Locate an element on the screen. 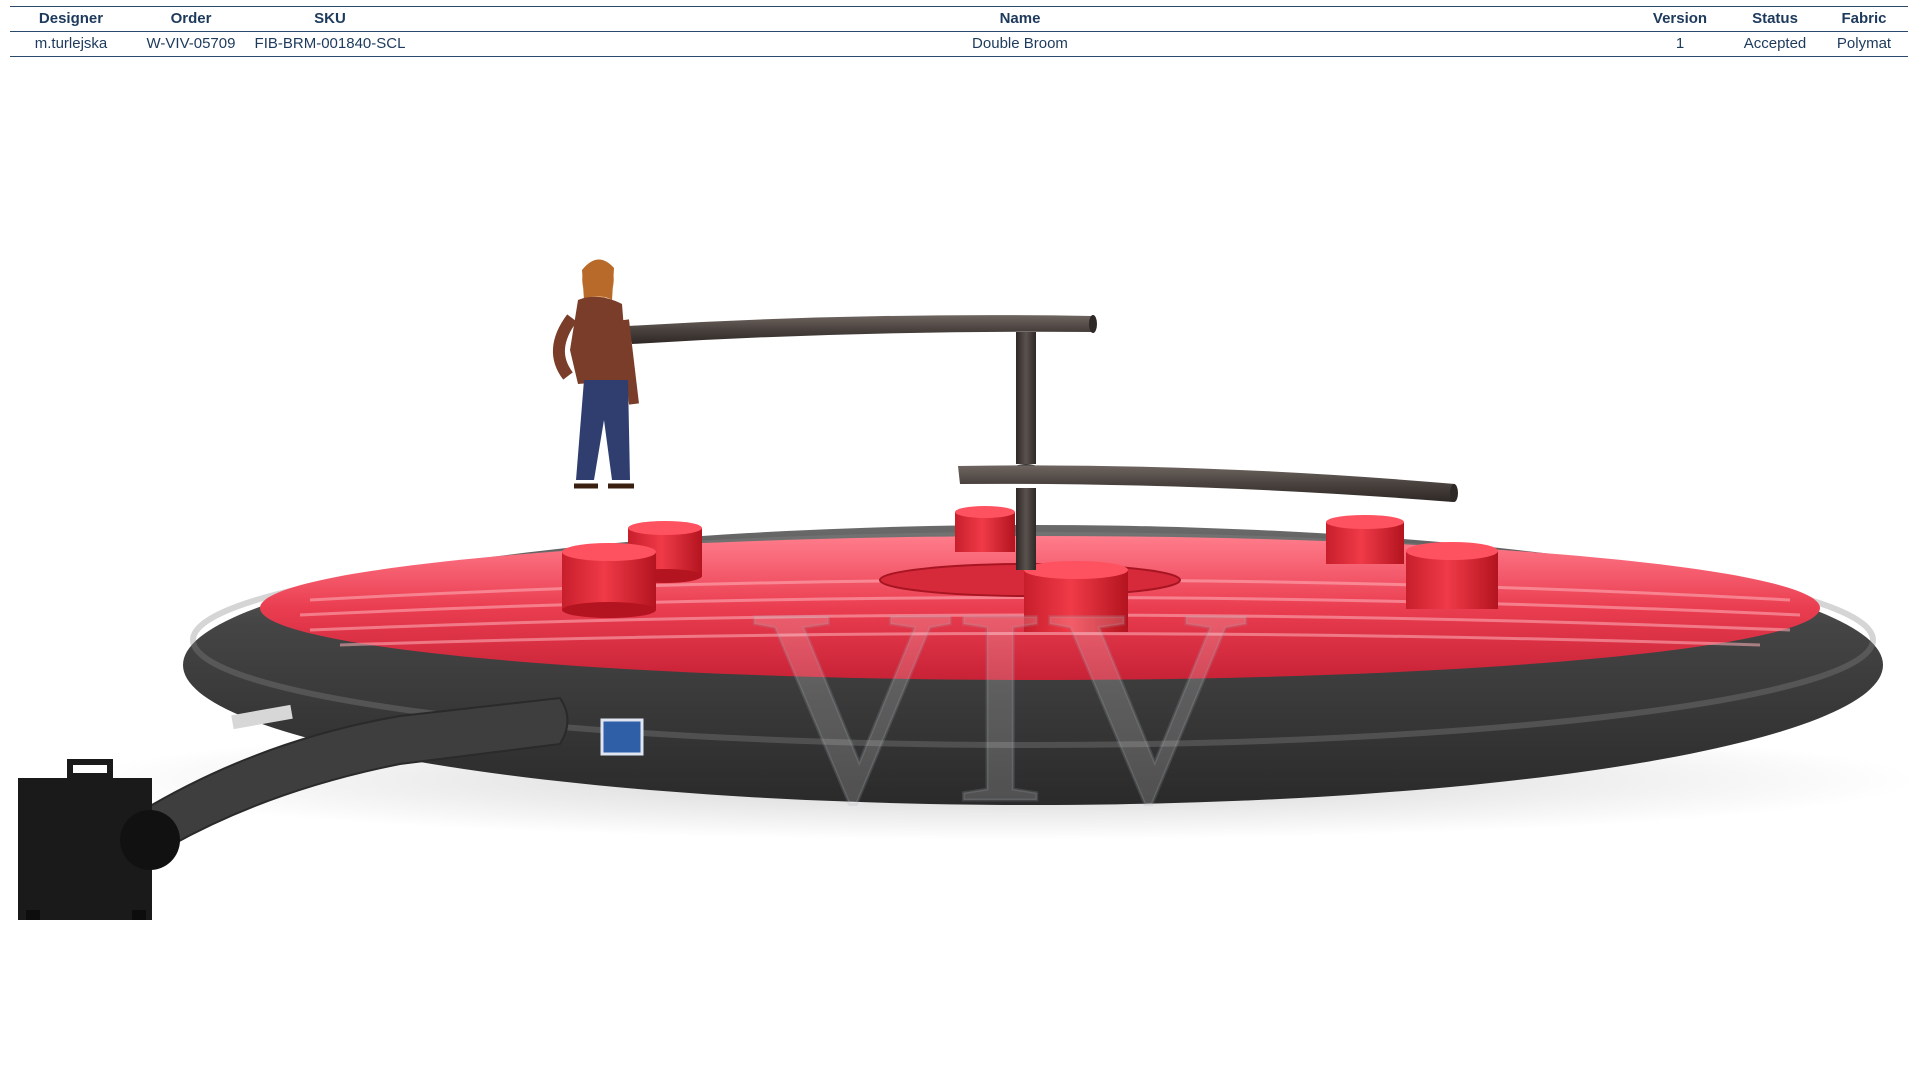 The image size is (1920, 1080). pod-front-right is located at coordinates (1452, 575).